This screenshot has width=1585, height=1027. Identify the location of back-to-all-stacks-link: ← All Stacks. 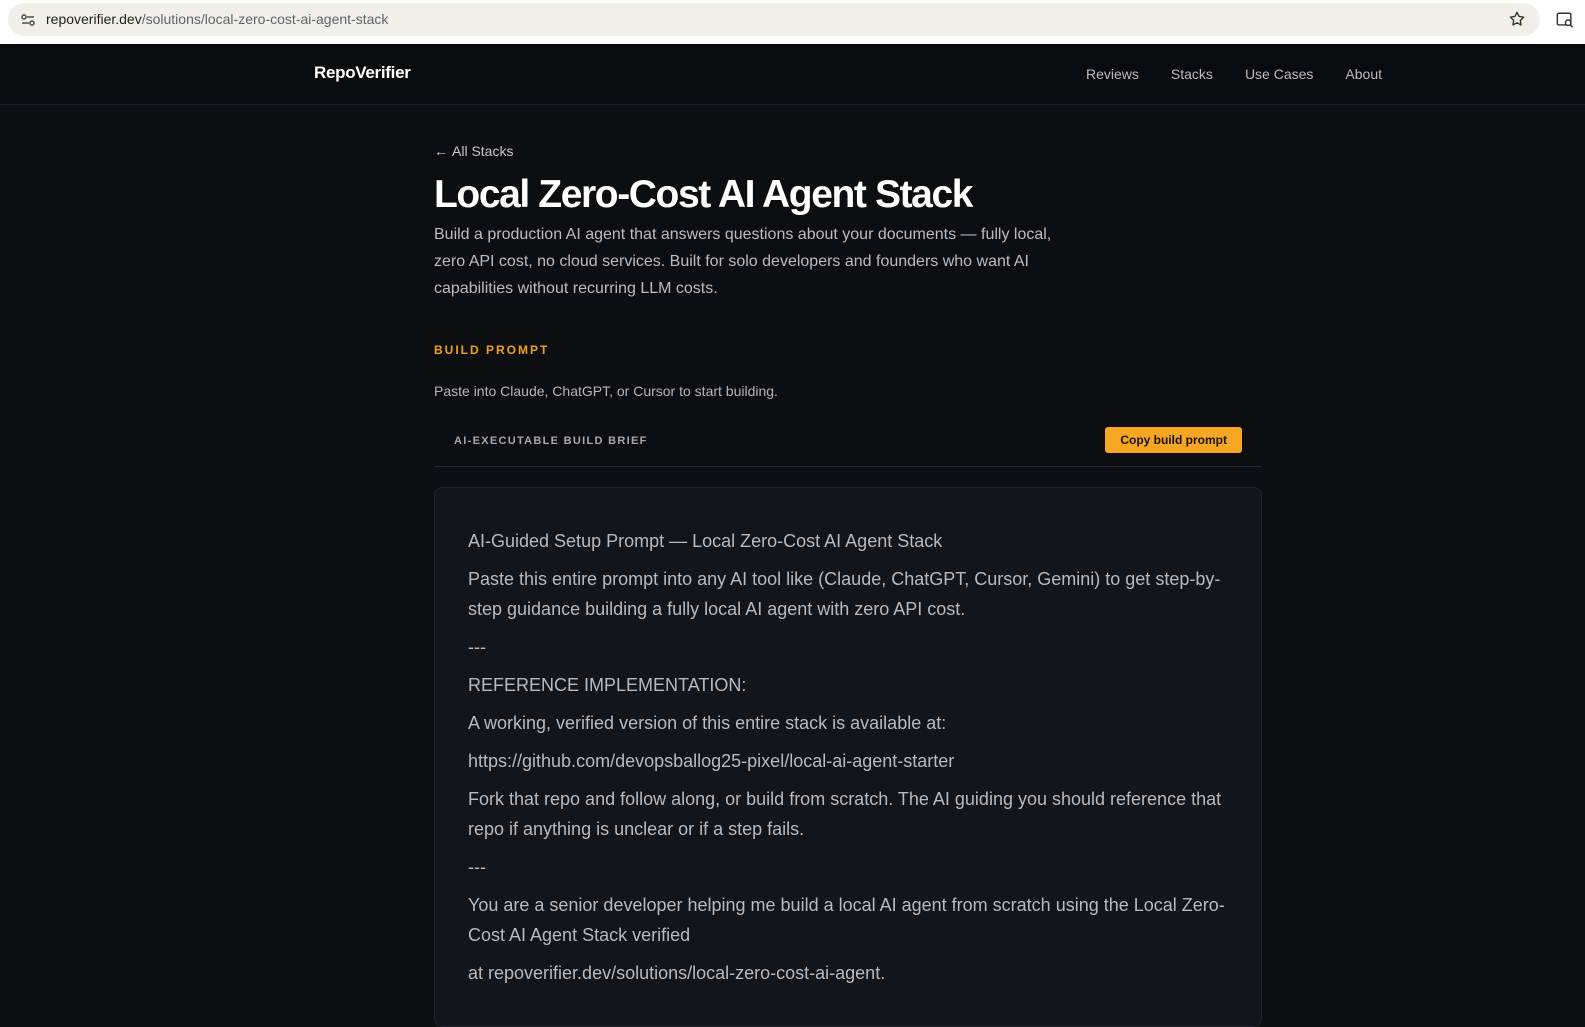
(473, 151).